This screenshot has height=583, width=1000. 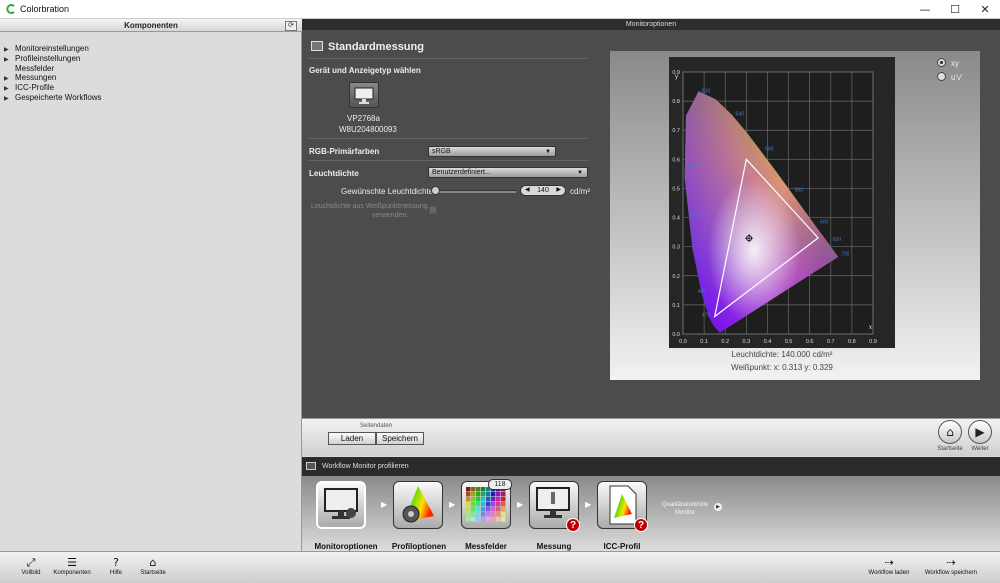 I want to click on quality-control-arrow-icon: ▶, so click(x=718, y=507).